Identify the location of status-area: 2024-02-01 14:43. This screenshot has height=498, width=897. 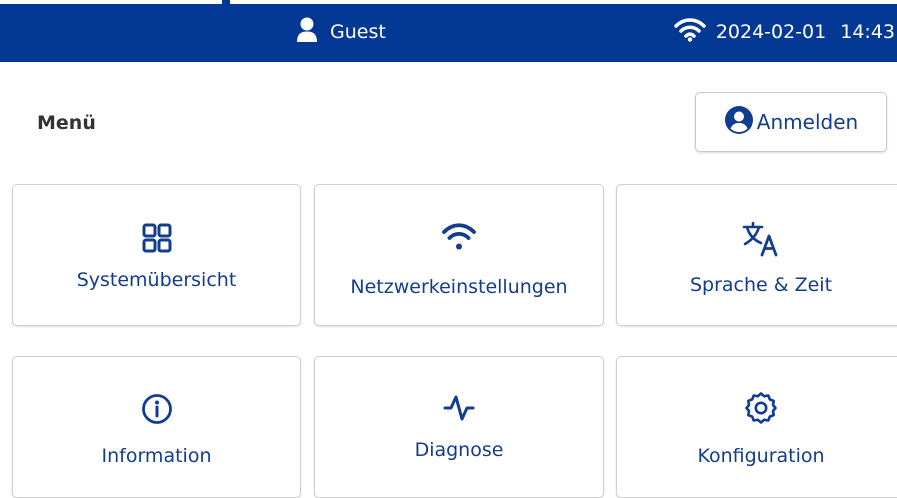
(784, 32).